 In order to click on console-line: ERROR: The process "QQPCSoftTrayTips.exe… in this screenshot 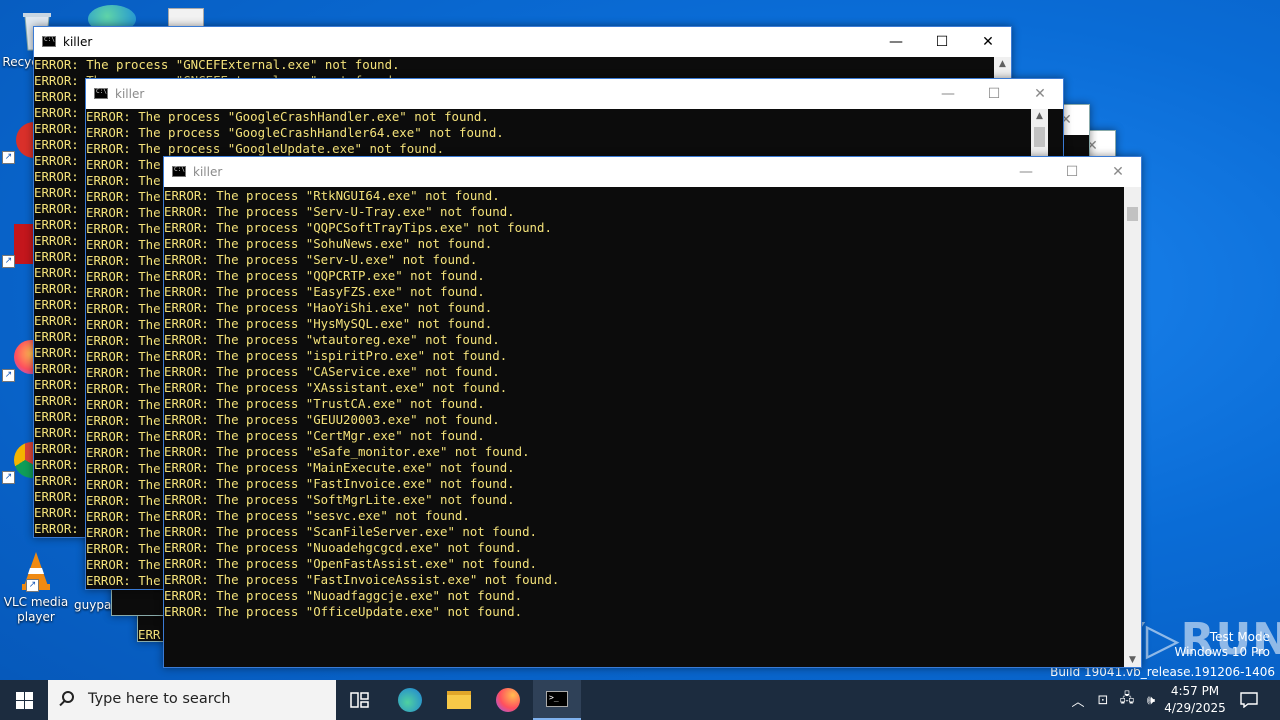, I will do `click(358, 227)`.